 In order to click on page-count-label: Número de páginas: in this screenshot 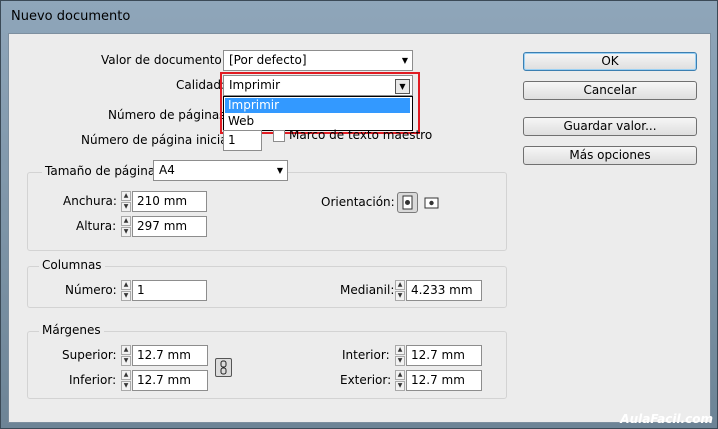, I will do `click(169, 115)`.